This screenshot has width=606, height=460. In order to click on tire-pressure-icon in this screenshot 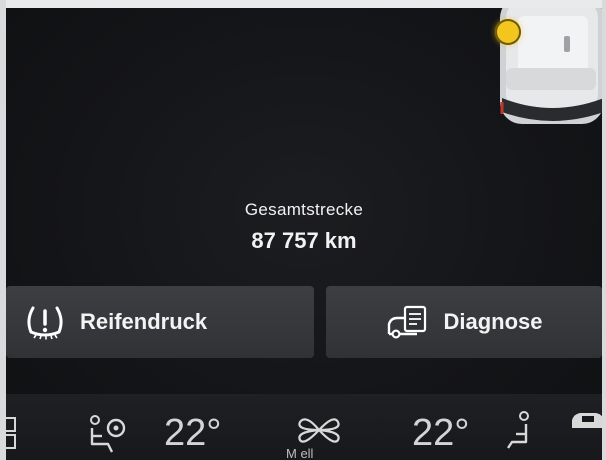, I will do `click(45, 323)`.